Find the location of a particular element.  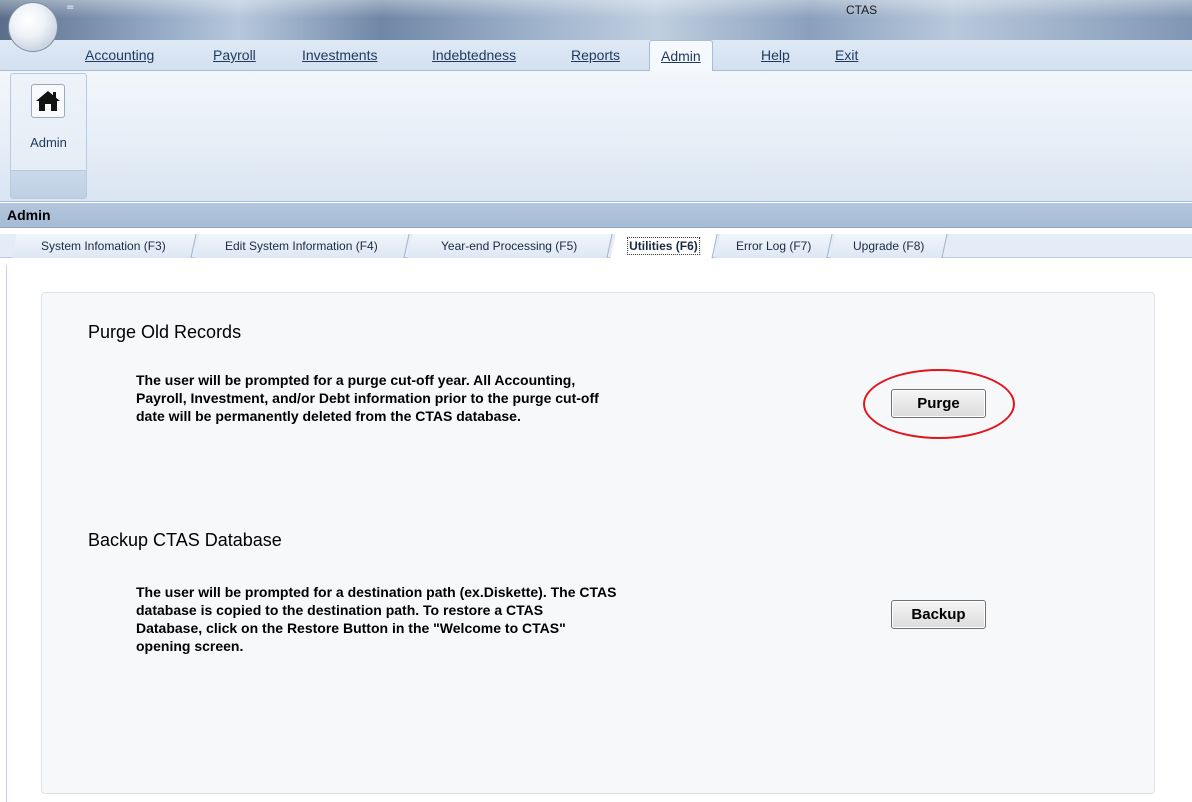

section-header: Admin is located at coordinates (596, 215).